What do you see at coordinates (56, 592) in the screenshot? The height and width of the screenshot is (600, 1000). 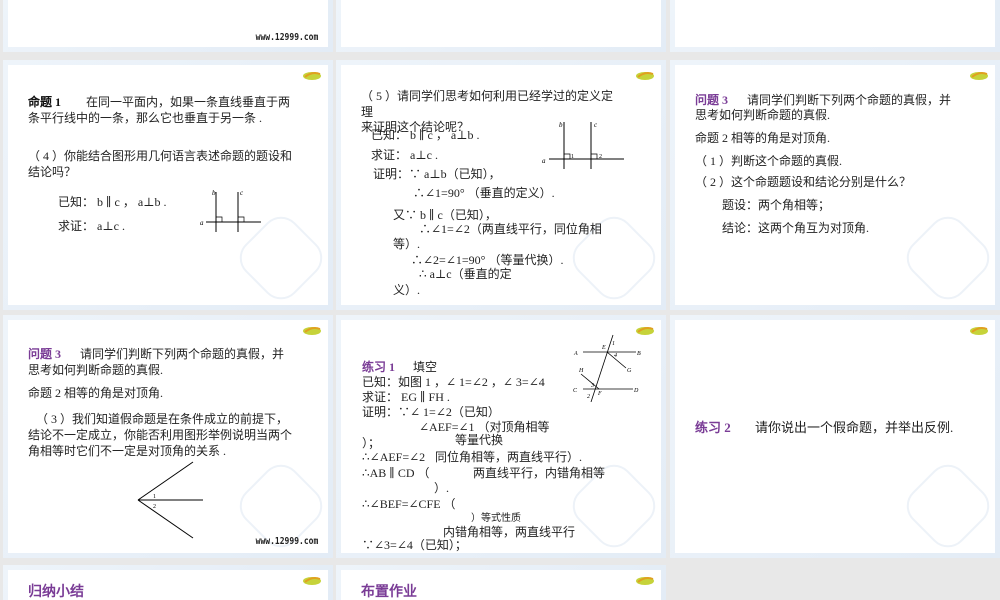 I see `summary-title: 归纳小结` at bounding box center [56, 592].